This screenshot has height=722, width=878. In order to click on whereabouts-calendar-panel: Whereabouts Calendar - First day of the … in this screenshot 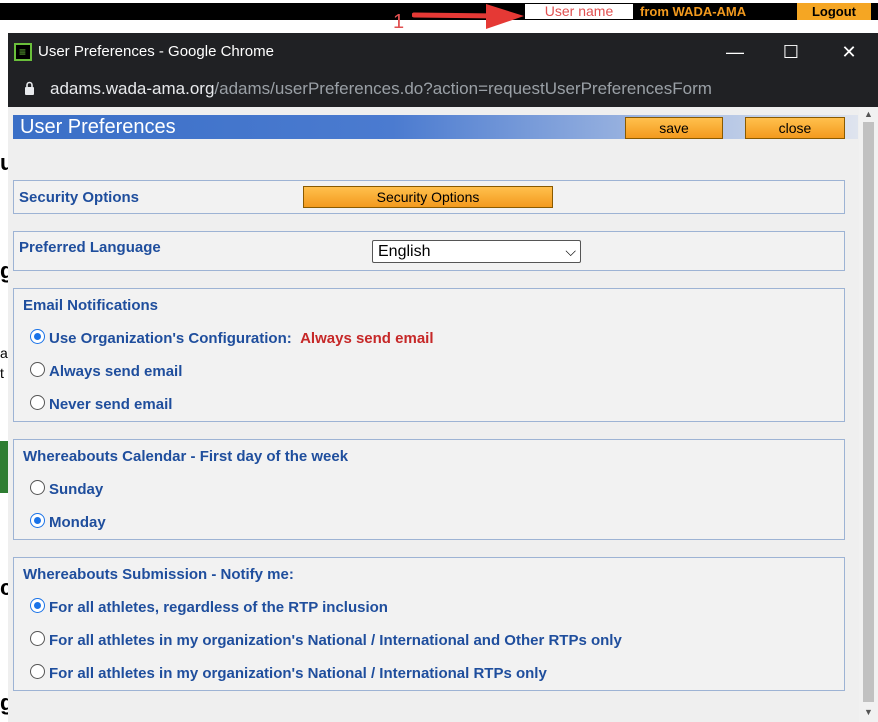, I will do `click(429, 489)`.